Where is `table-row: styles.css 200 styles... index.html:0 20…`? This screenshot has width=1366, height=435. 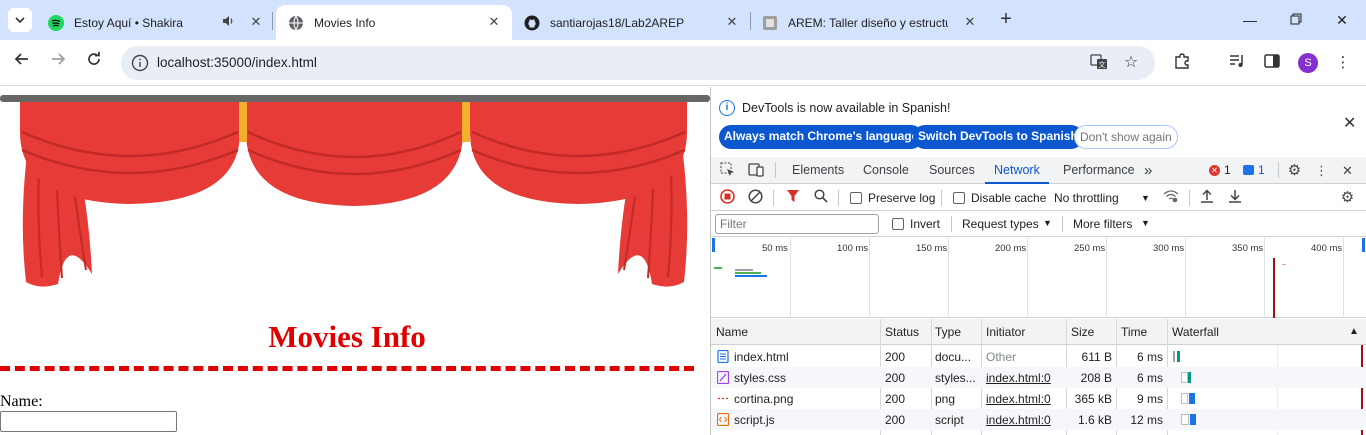 table-row: styles.css 200 styles... index.html:0 20… is located at coordinates (1038, 377).